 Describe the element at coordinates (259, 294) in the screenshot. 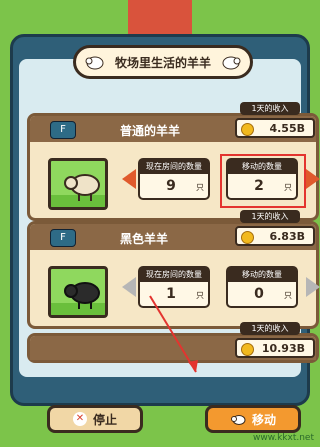

I see `move-count-value: 0` at that location.